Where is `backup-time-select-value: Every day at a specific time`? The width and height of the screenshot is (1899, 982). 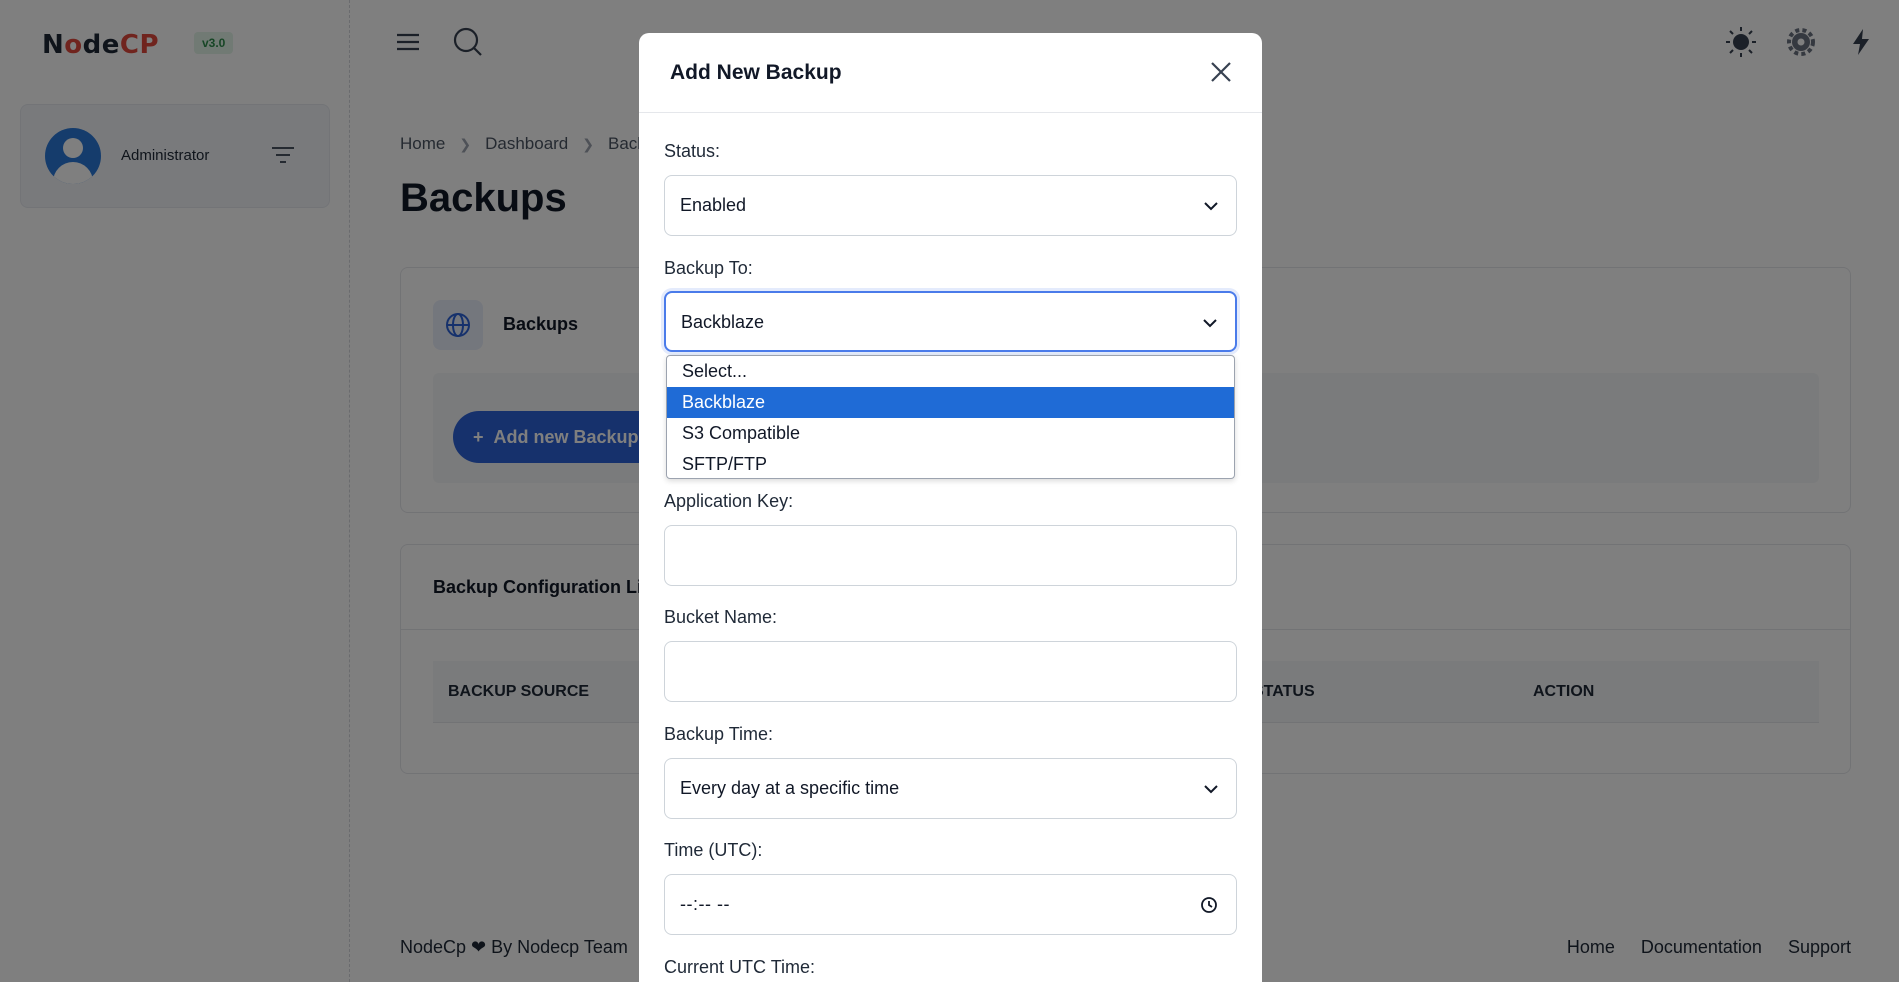 backup-time-select-value: Every day at a specific time is located at coordinates (790, 788).